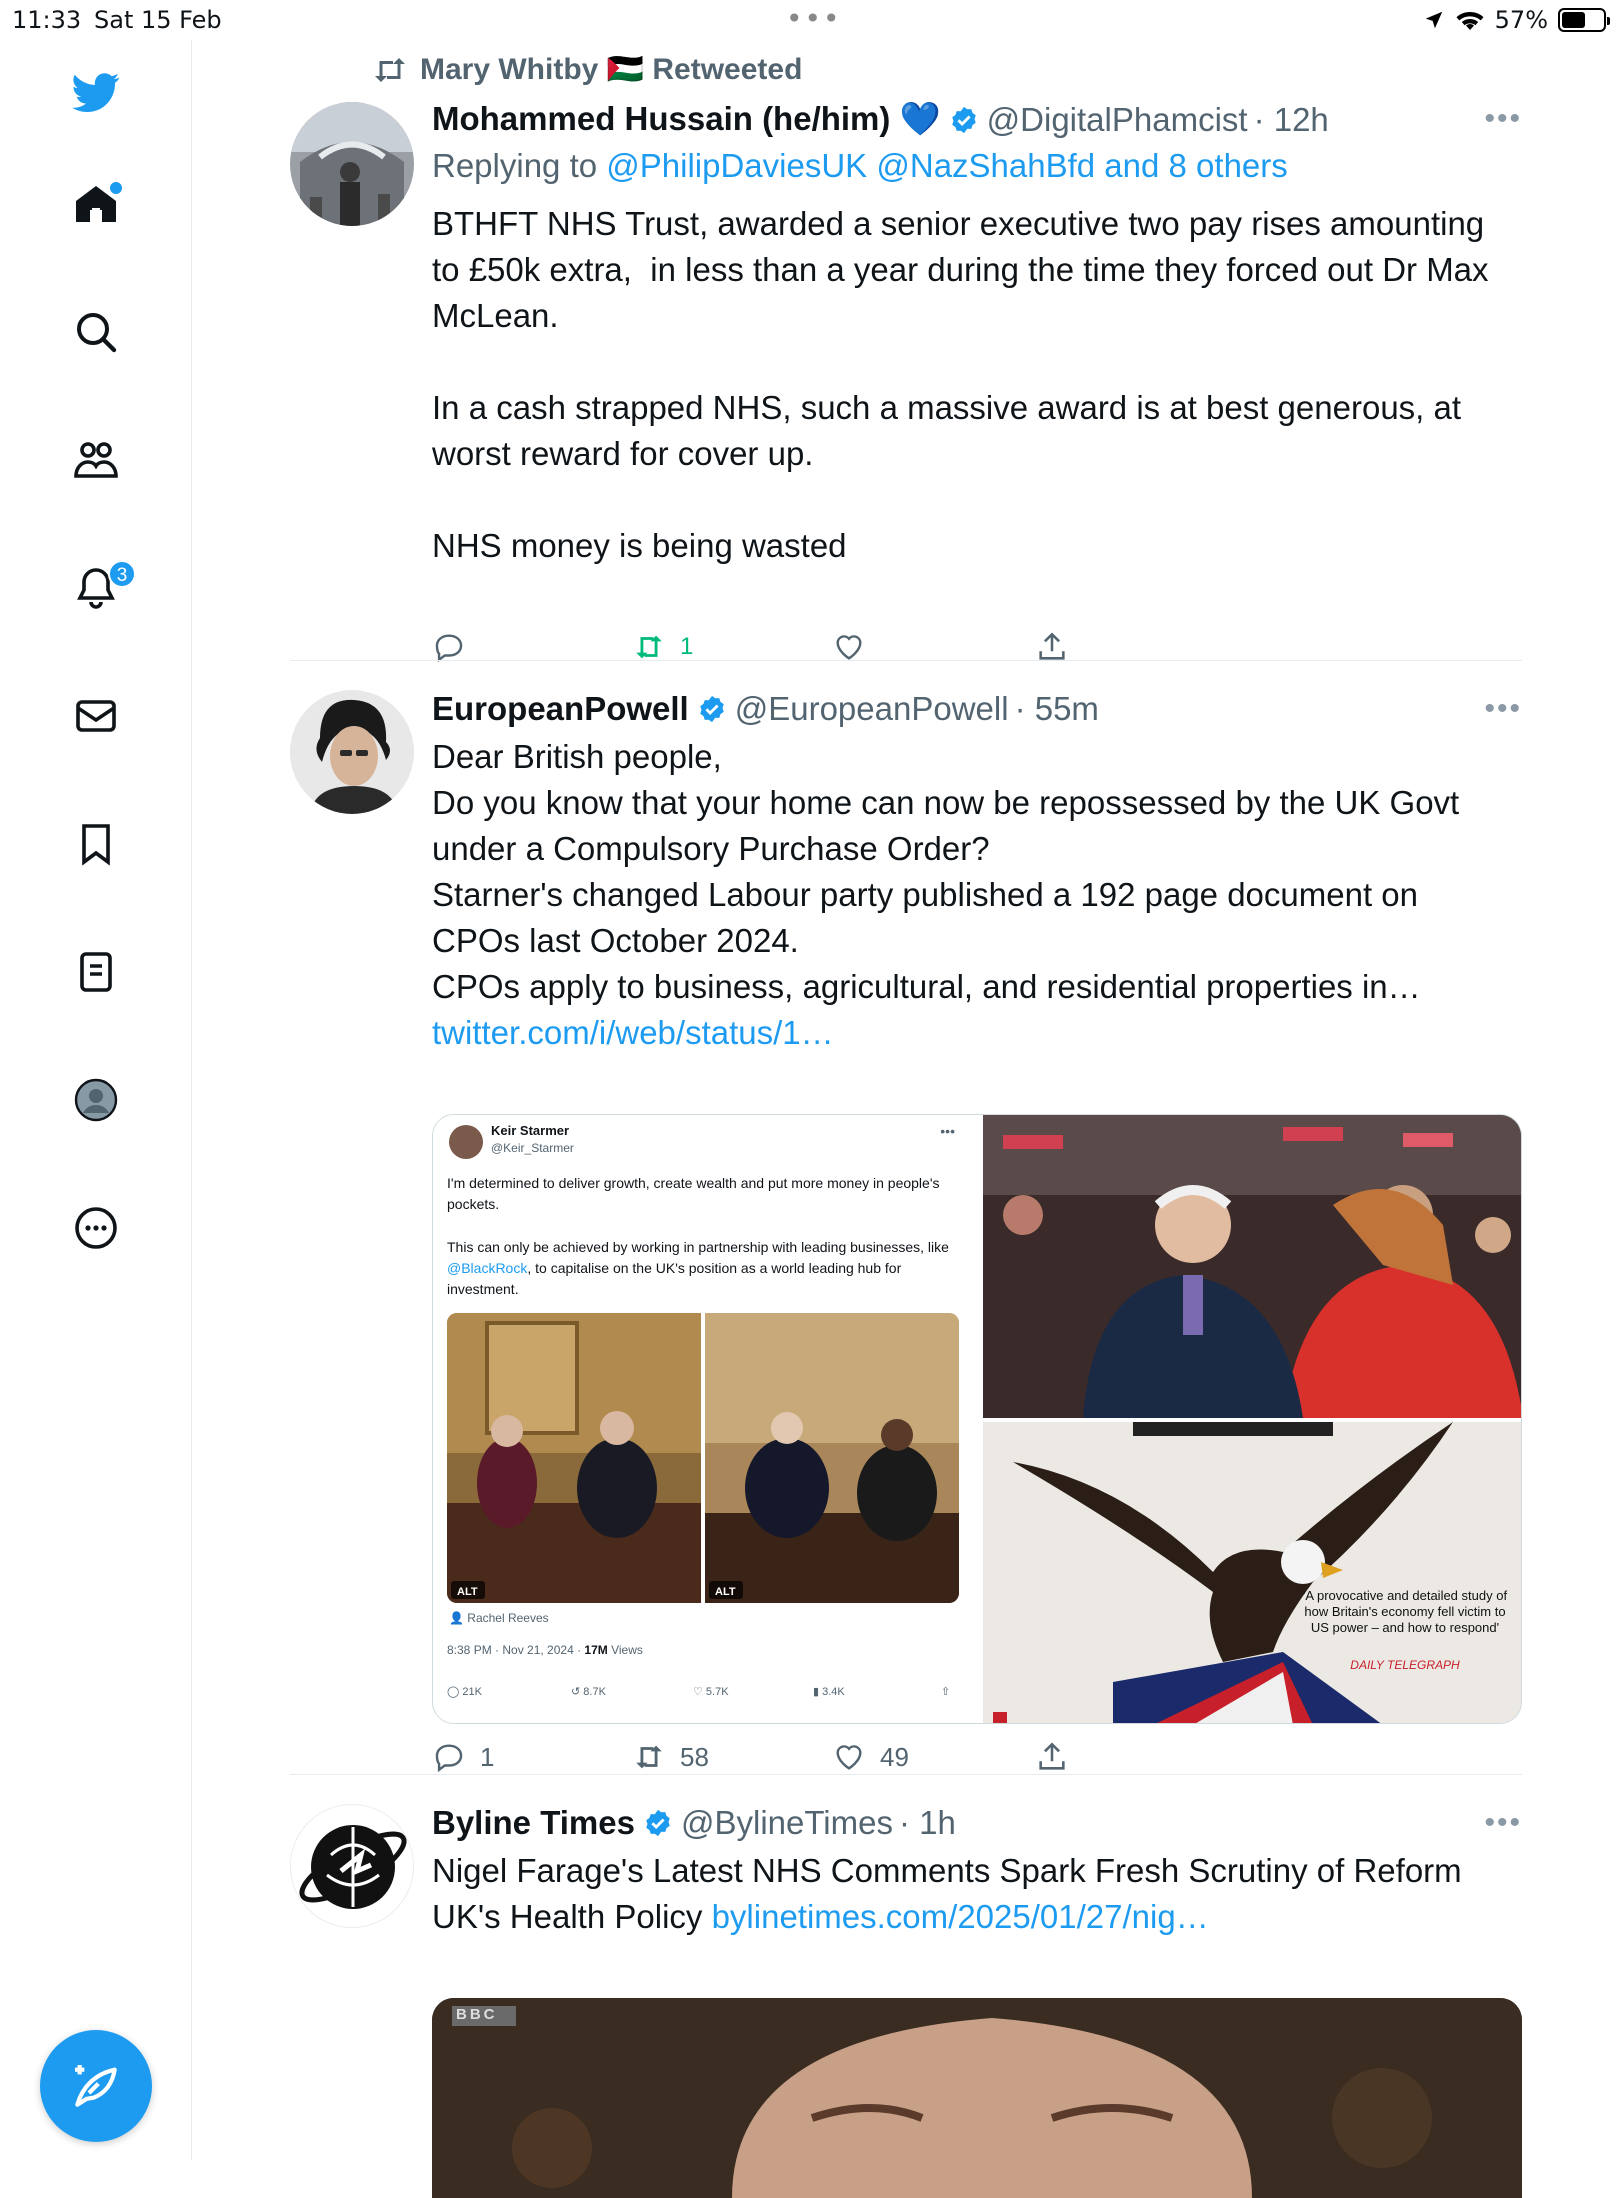  I want to click on more-icon, so click(96, 1228).